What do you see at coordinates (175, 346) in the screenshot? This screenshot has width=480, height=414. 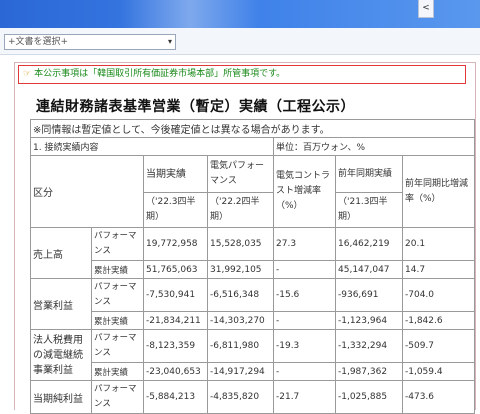 I see `cell-current: -8,123,359` at bounding box center [175, 346].